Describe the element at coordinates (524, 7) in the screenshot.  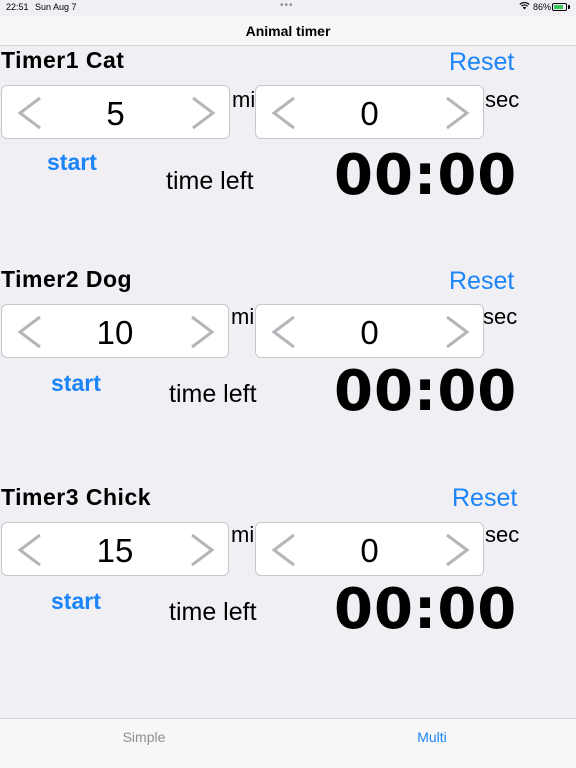
I see `wifi-icon` at that location.